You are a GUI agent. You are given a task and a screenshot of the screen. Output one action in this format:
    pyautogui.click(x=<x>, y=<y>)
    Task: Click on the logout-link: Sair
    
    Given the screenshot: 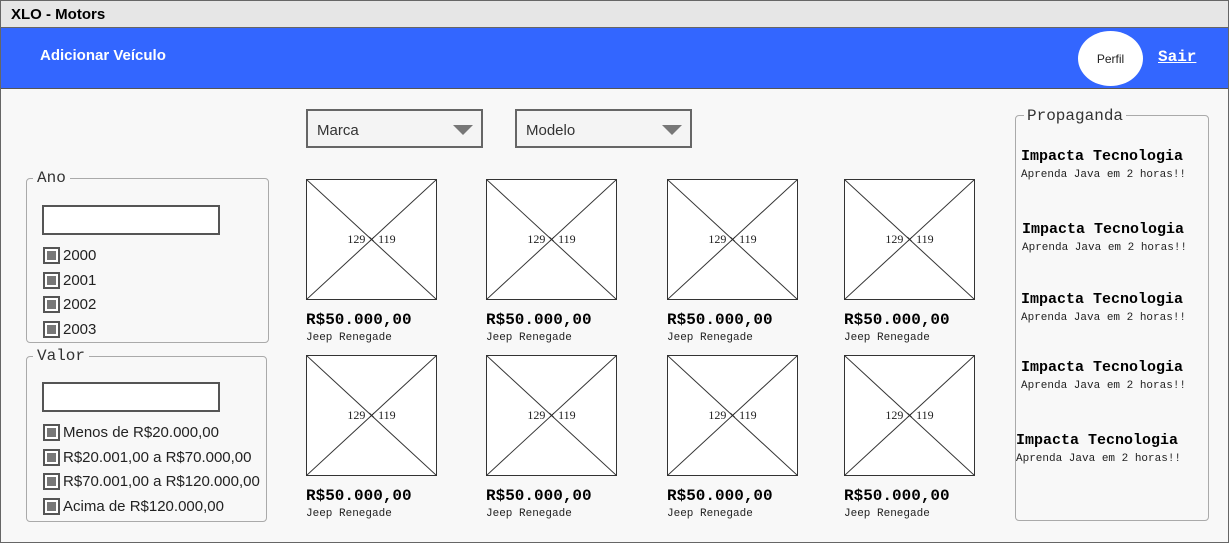 What is the action you would take?
    pyautogui.click(x=1177, y=57)
    